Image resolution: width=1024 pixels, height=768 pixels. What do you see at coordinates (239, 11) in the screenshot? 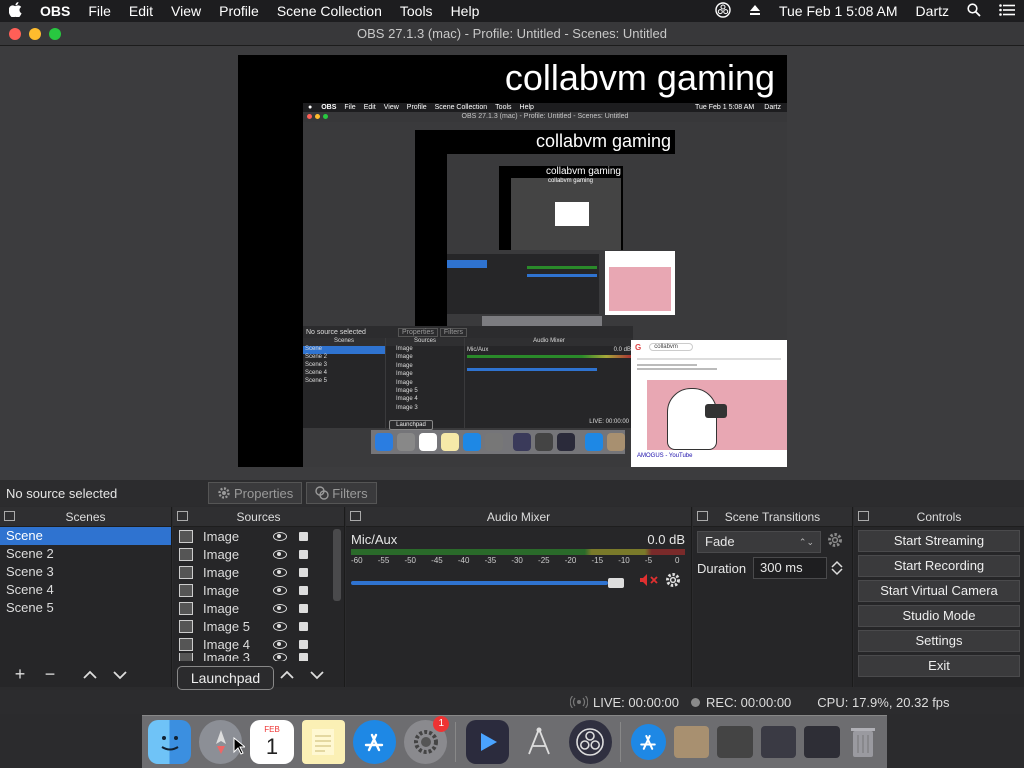
I see `menu-profile: Profile` at bounding box center [239, 11].